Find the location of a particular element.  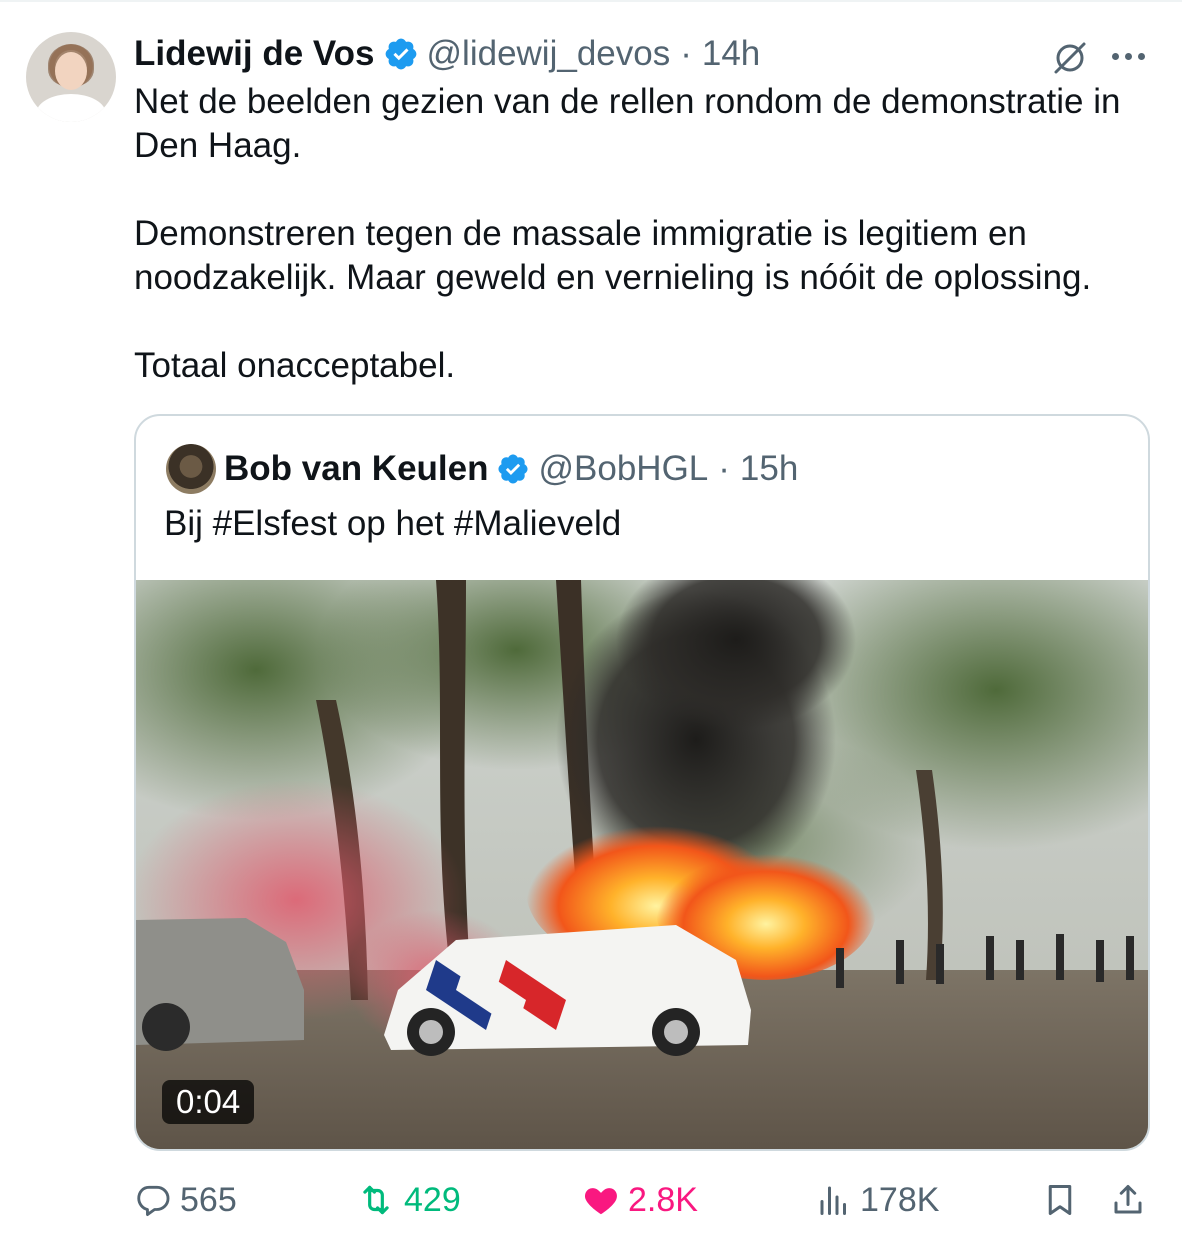

repost-button: 429 is located at coordinates (408, 1200).